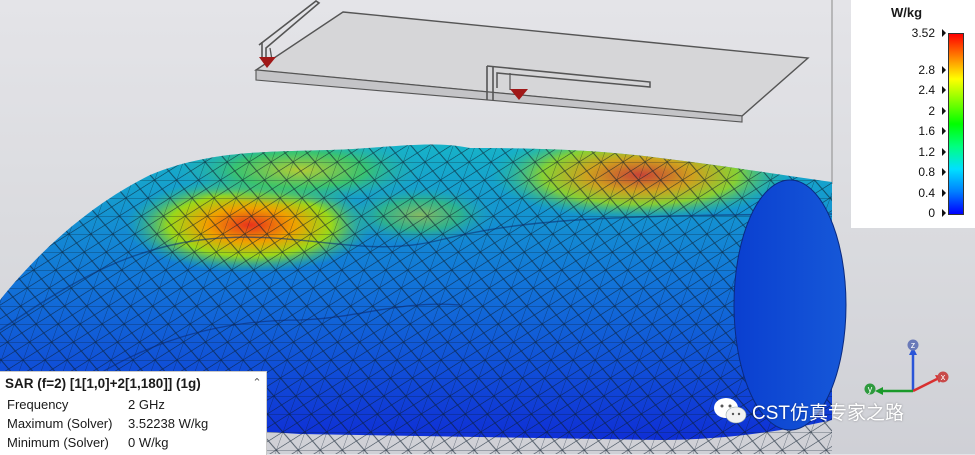  Describe the element at coordinates (898, 213) in the screenshot. I see `legend-tick: 0` at that location.